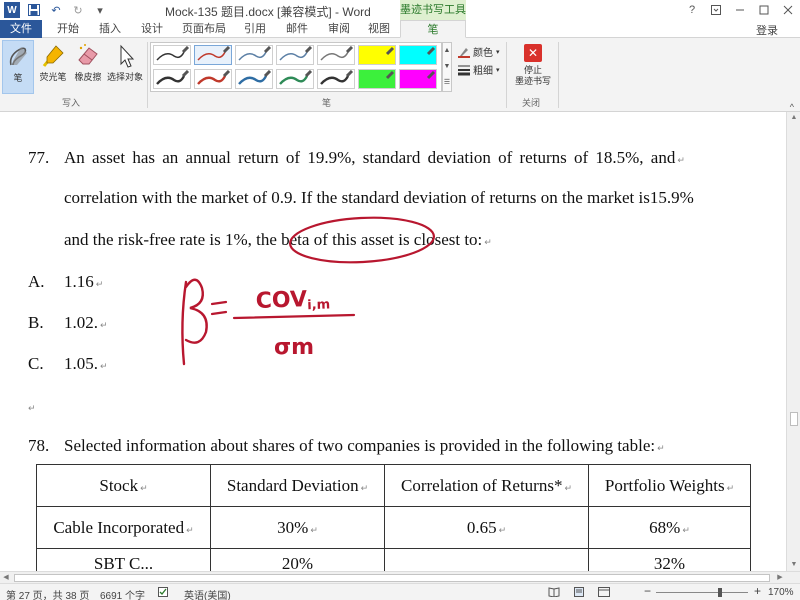 This screenshot has width=800, height=600. Describe the element at coordinates (53, 77) in the screenshot. I see `highlighter-tool-label: 荧光笔` at that location.